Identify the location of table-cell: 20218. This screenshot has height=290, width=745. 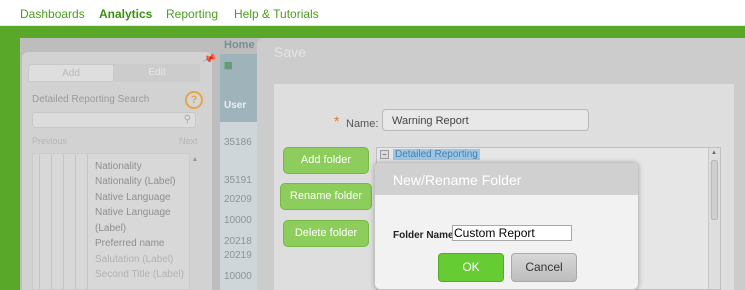
(238, 241).